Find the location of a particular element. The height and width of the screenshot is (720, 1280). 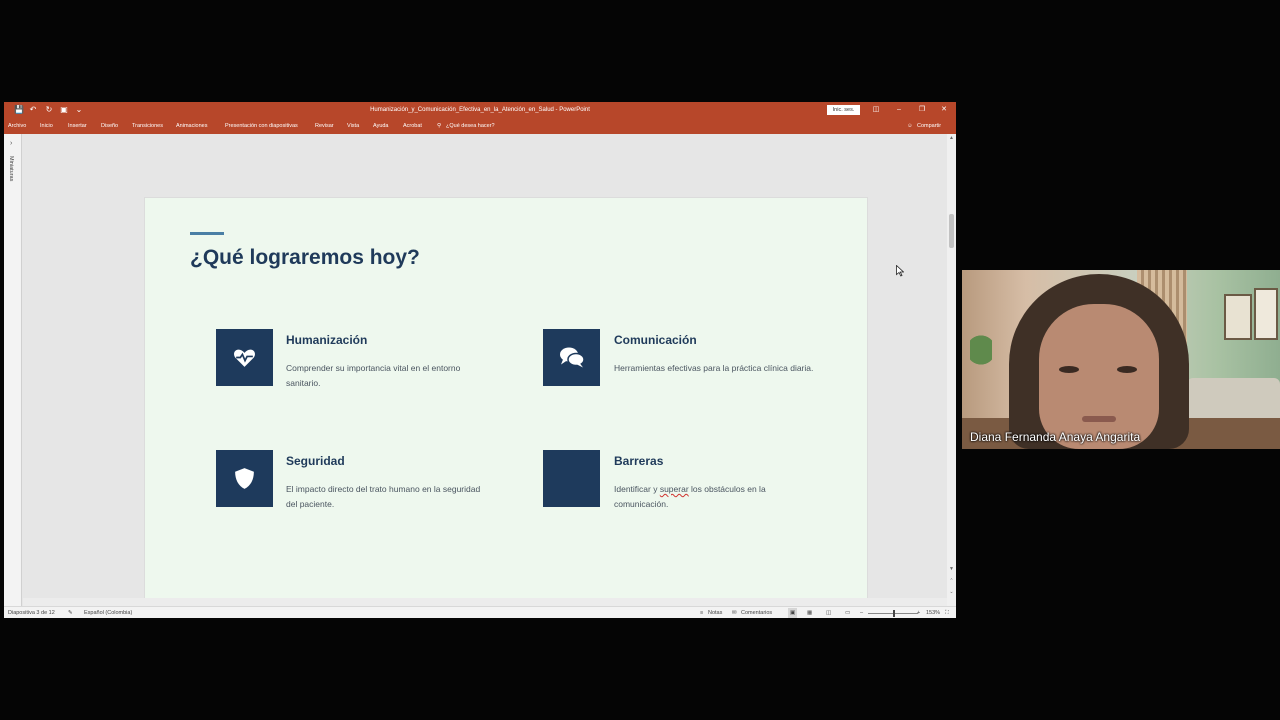

scroll-down-icon: ▼ is located at coordinates (951, 569).